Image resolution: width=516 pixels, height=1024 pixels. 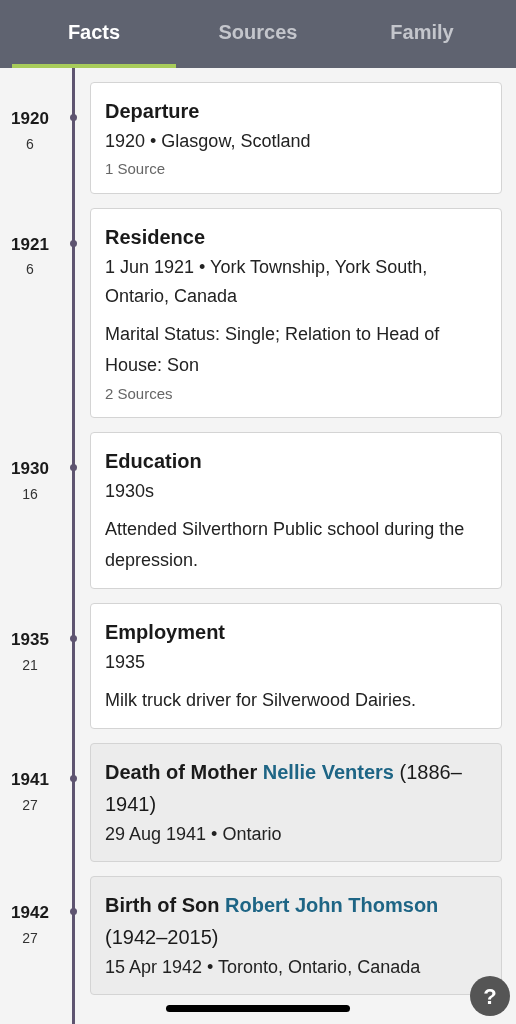 What do you see at coordinates (422, 34) in the screenshot?
I see `tab: Family` at bounding box center [422, 34].